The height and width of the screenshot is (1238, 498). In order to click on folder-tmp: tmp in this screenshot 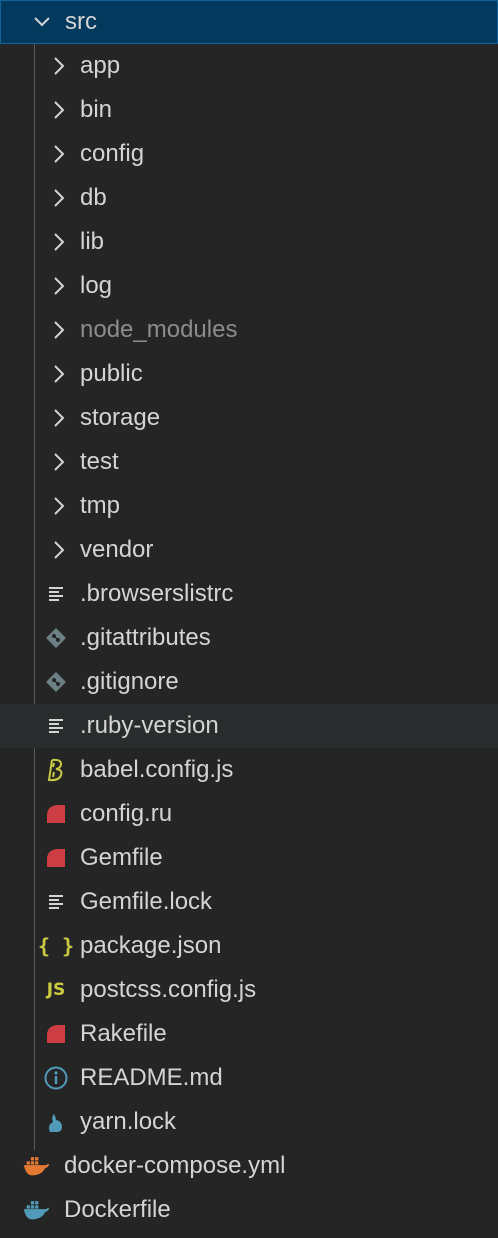, I will do `click(249, 506)`.